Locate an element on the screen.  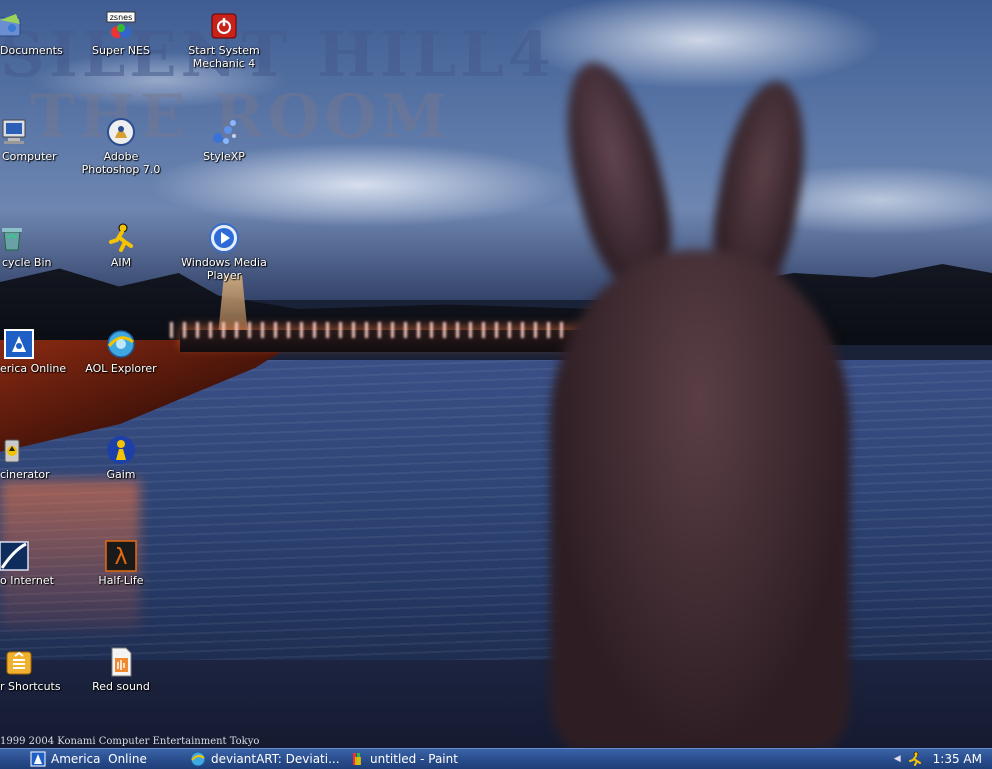
desktop-icon-photoshop: Adobe Photoshop 7.0 is located at coordinates (121, 155).